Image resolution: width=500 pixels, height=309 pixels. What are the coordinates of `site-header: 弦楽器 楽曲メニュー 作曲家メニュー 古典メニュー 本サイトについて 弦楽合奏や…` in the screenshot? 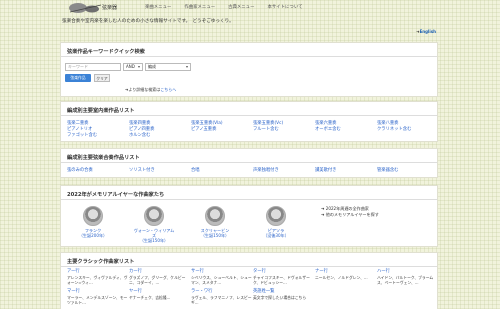 It's located at (249, 18).